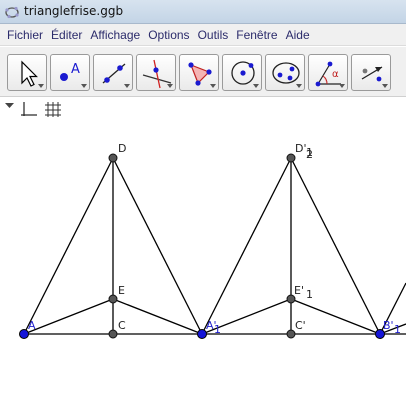 The image size is (406, 408). What do you see at coordinates (113, 158) in the screenshot?
I see `point-D` at bounding box center [113, 158].